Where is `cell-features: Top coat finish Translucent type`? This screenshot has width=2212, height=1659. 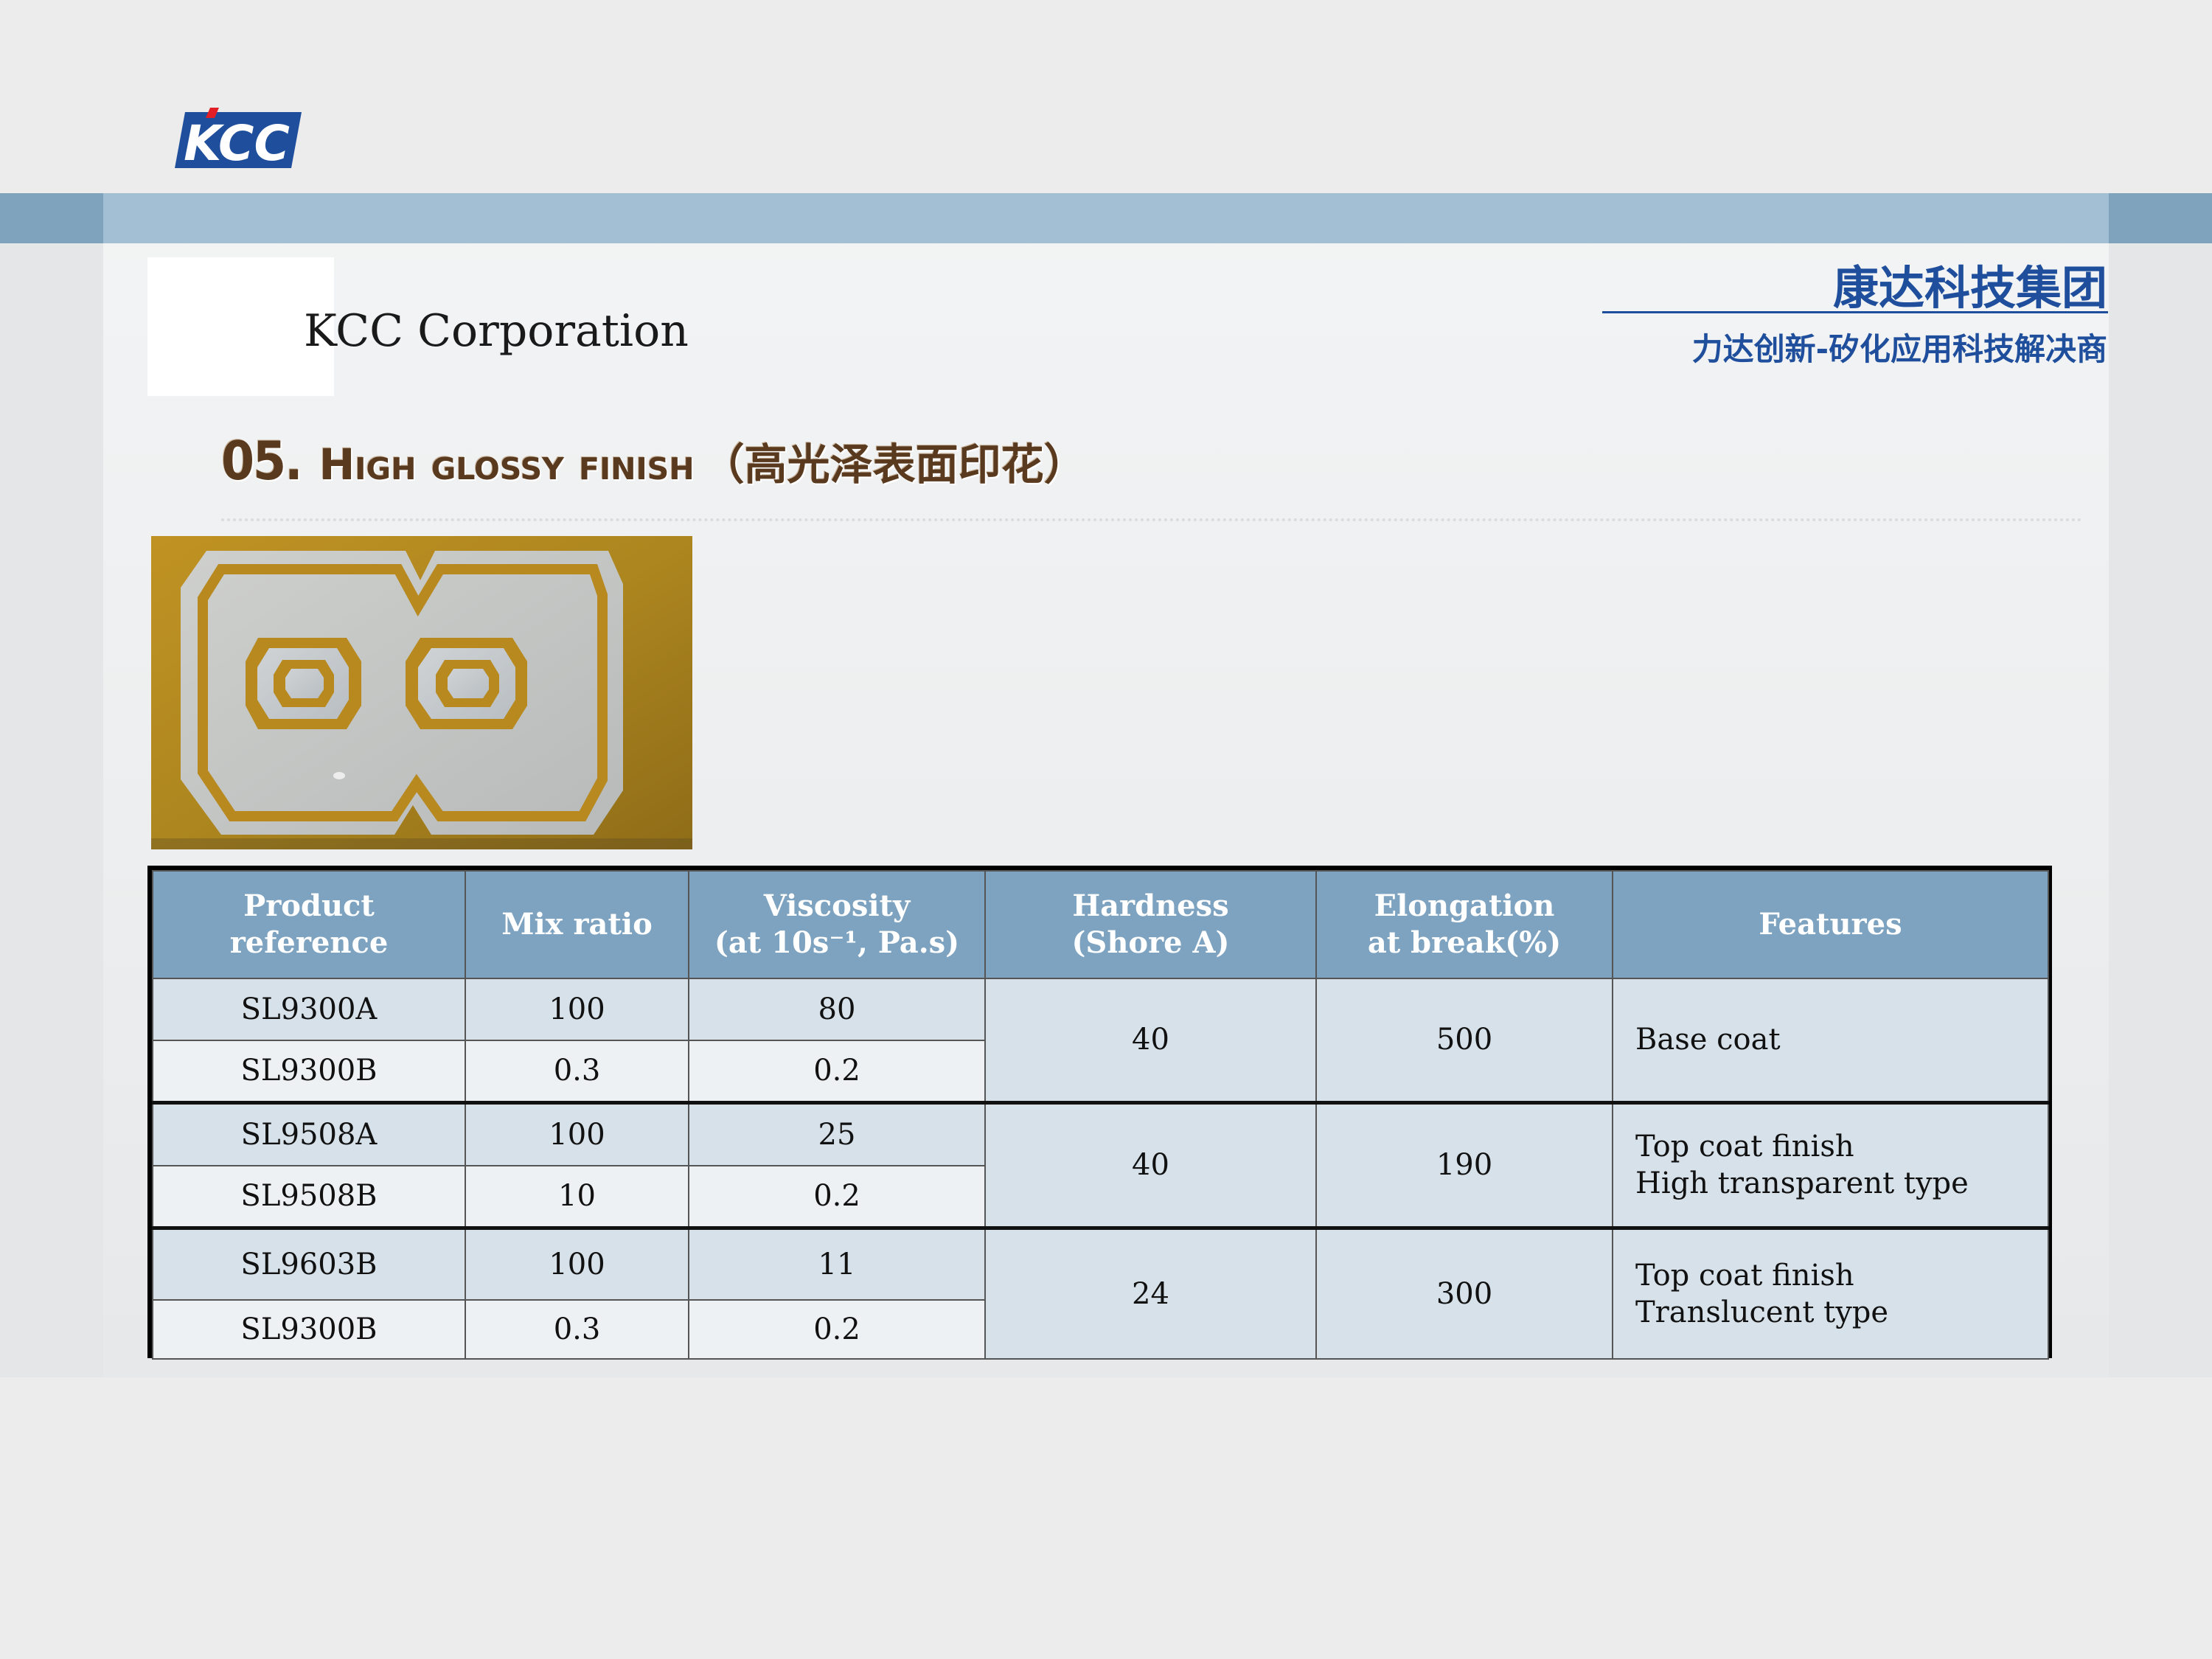 cell-features: Top coat finish Translucent type is located at coordinates (1830, 1292).